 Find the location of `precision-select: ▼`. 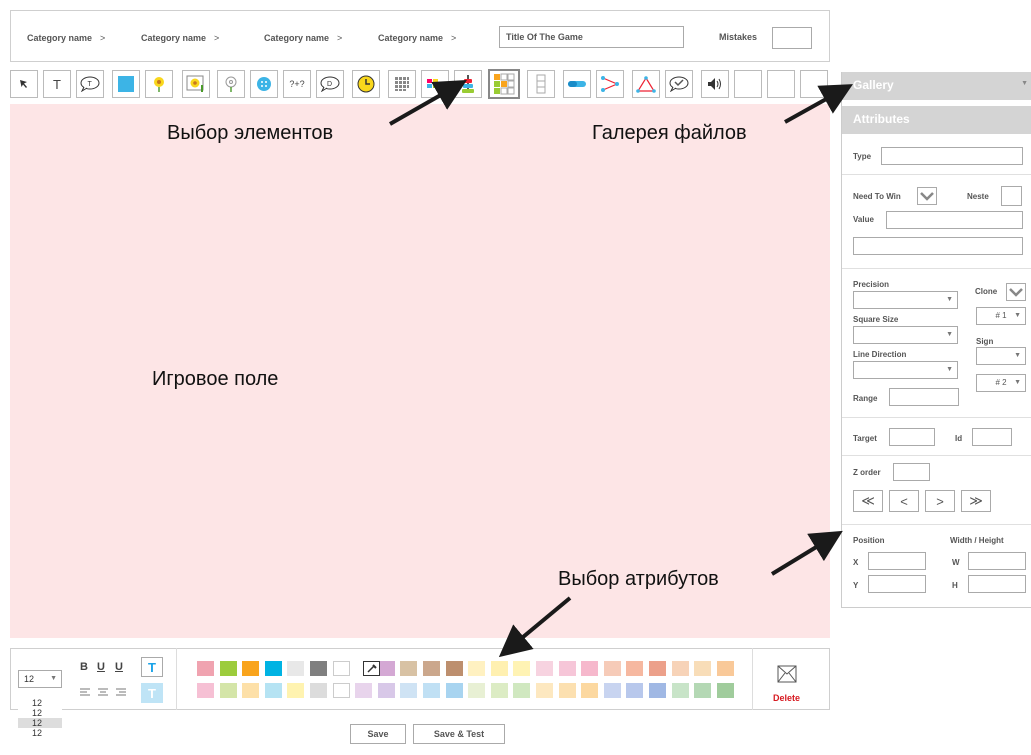

precision-select: ▼ is located at coordinates (905, 300).